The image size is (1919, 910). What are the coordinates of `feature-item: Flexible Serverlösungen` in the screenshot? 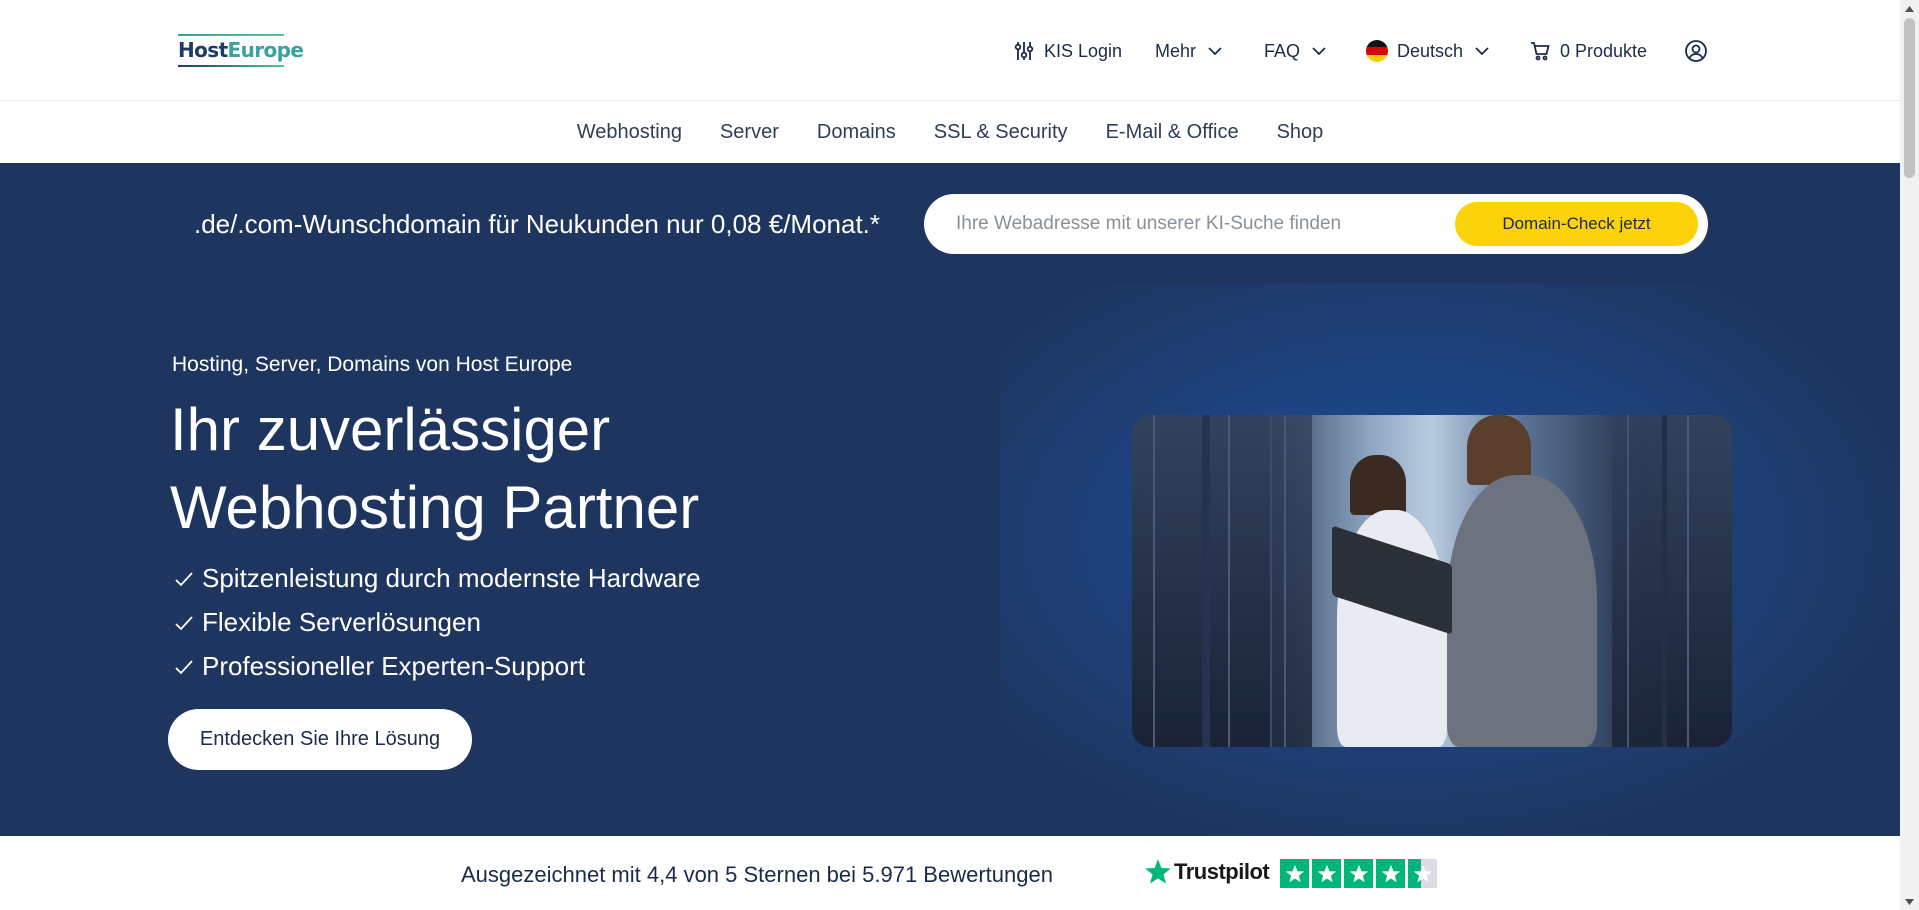 It's located at (436, 622).